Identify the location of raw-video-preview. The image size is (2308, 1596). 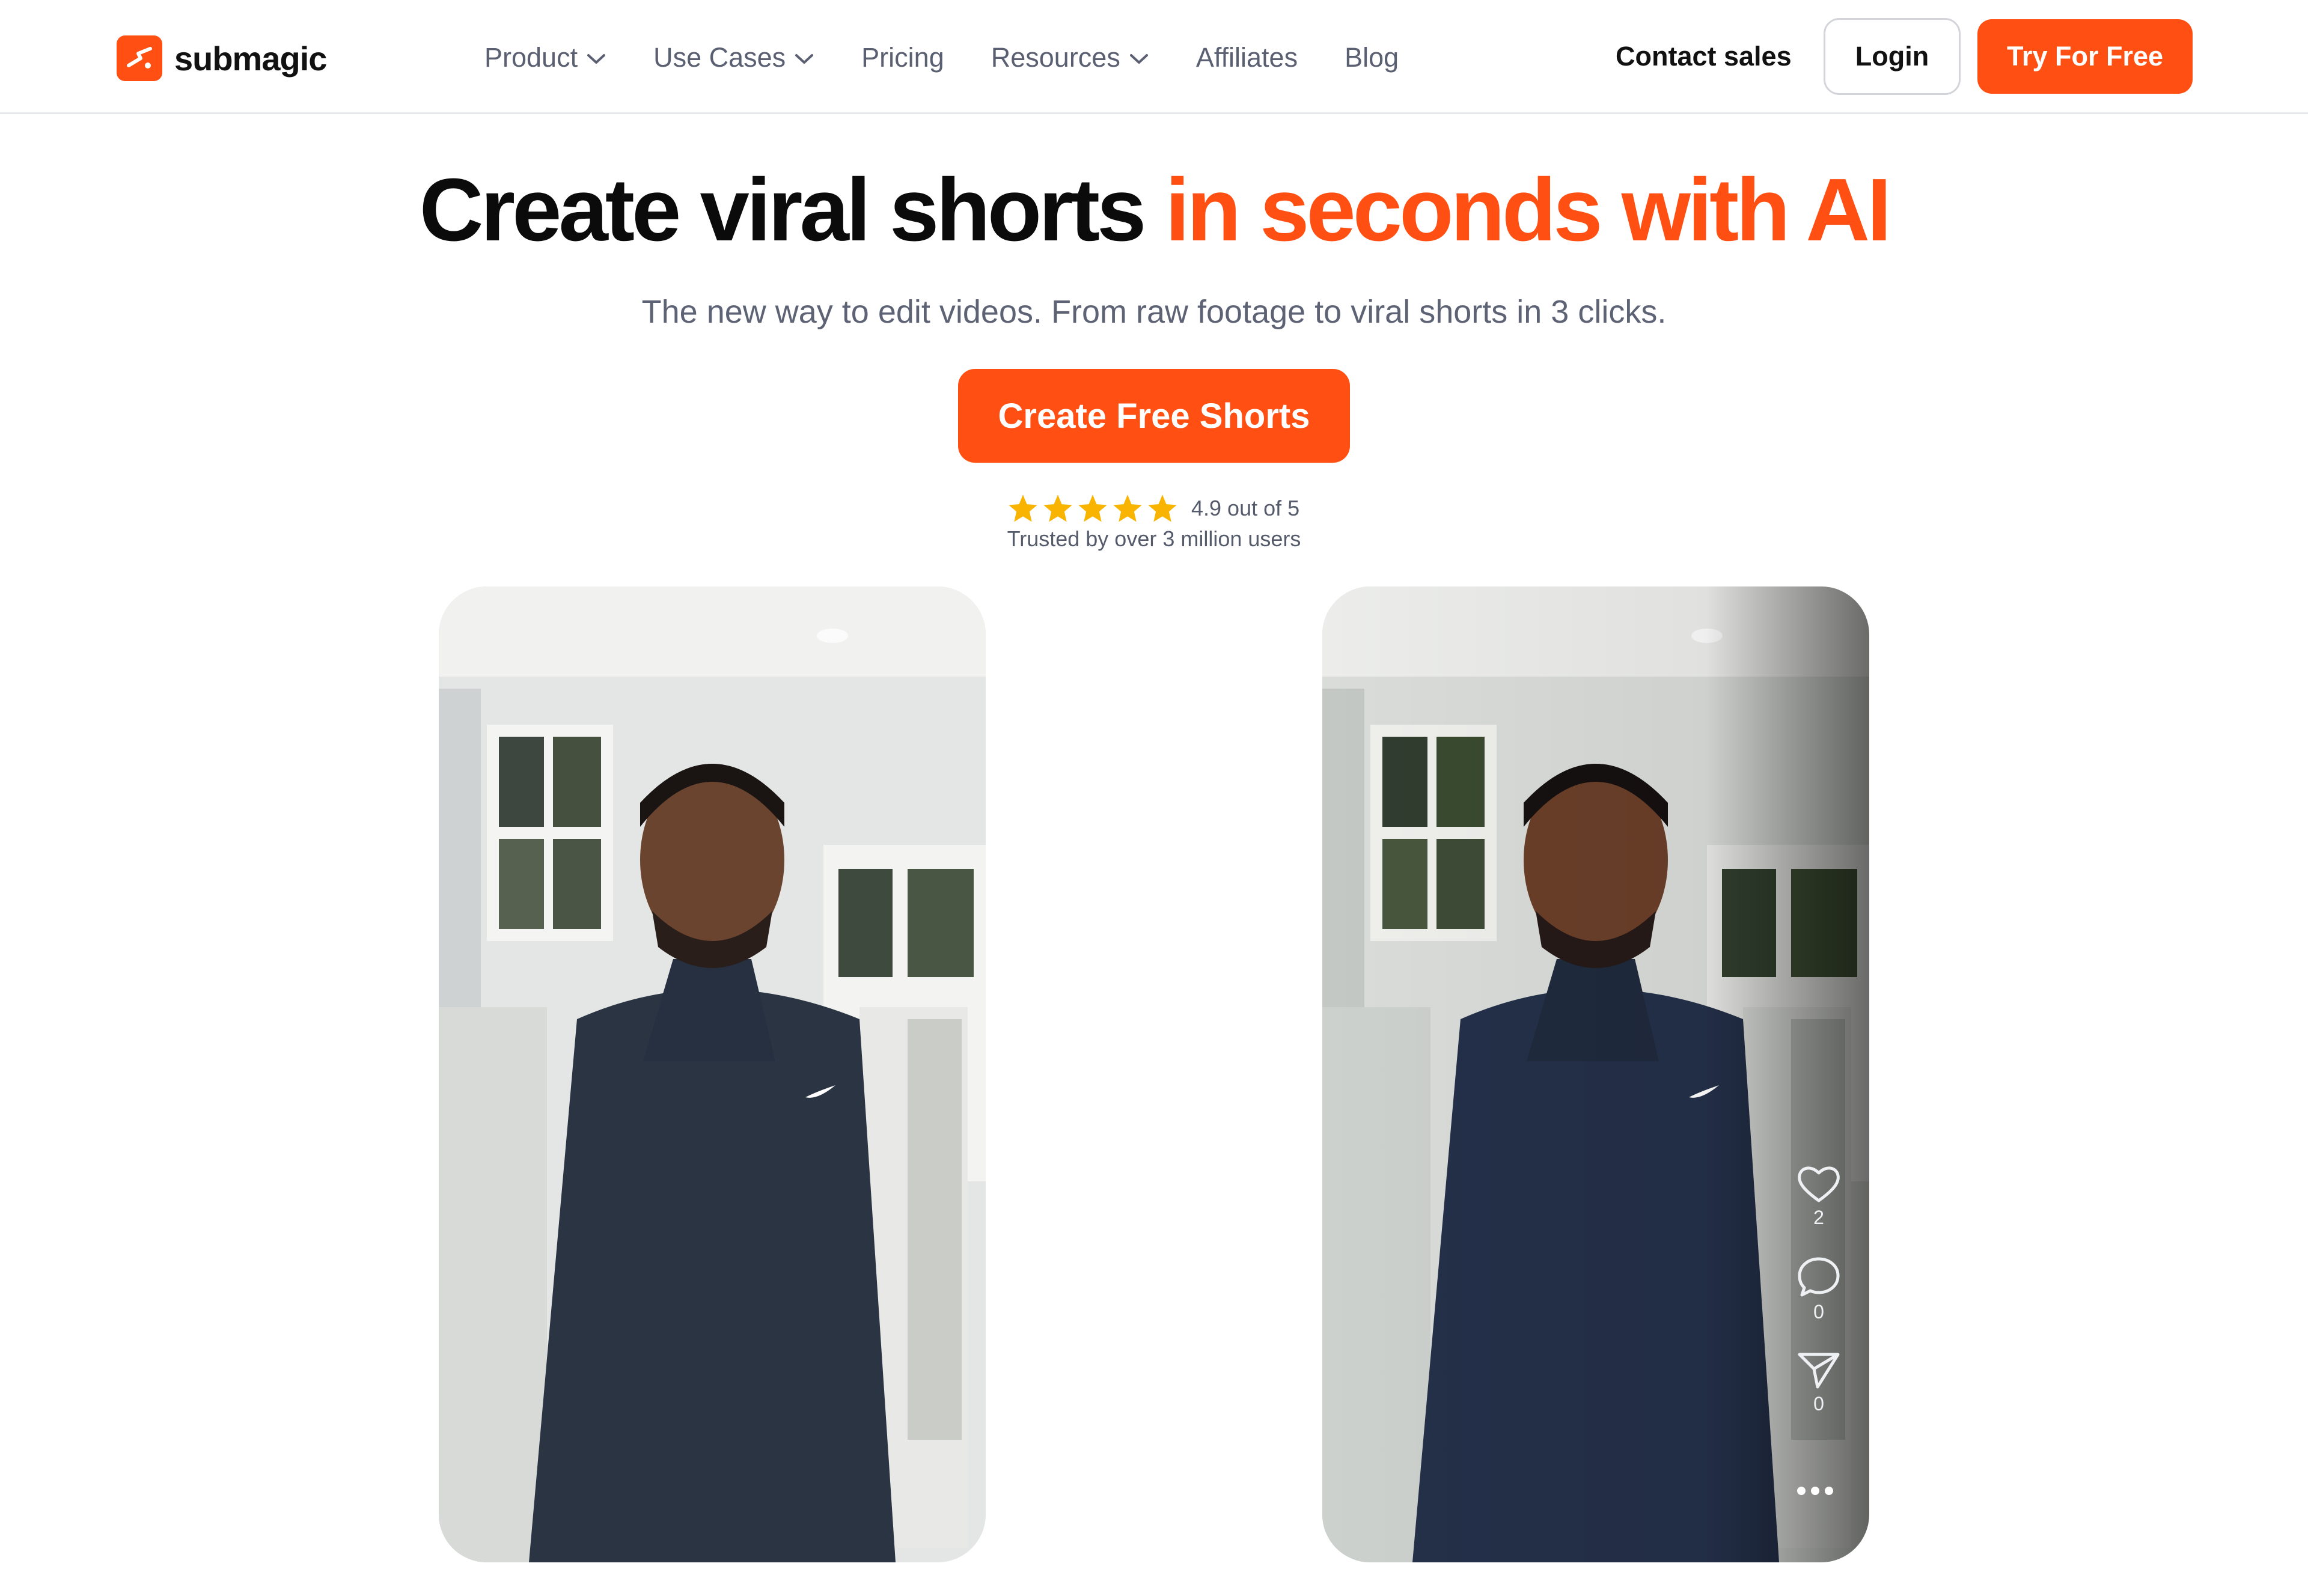
(712, 1074).